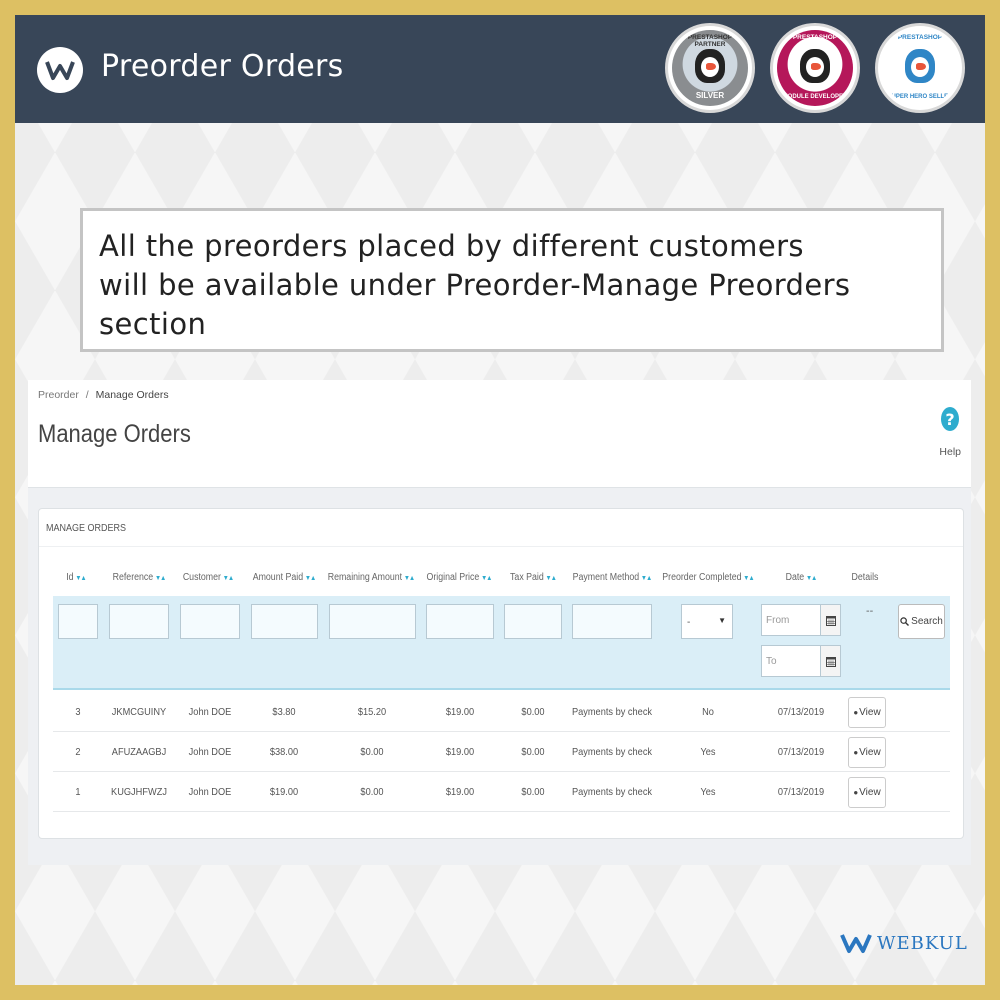 The image size is (1000, 1000). What do you see at coordinates (284, 577) in the screenshot?
I see `column-header-amount-paid: Amount Paid ▼▲` at bounding box center [284, 577].